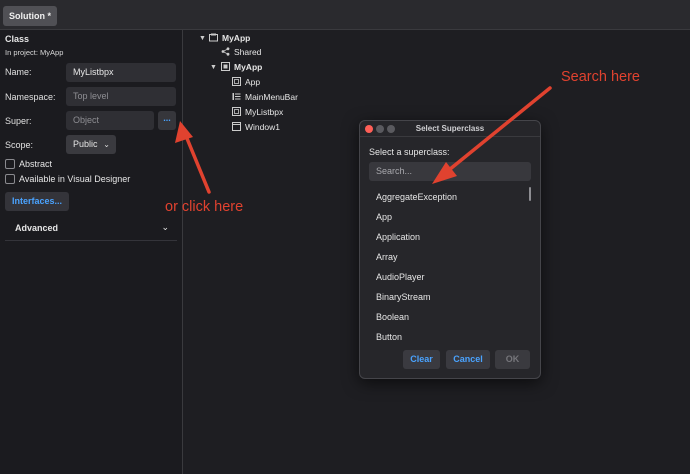 Image resolution: width=690 pixels, height=474 pixels. I want to click on arrow-to-super-button, so click(193, 157).